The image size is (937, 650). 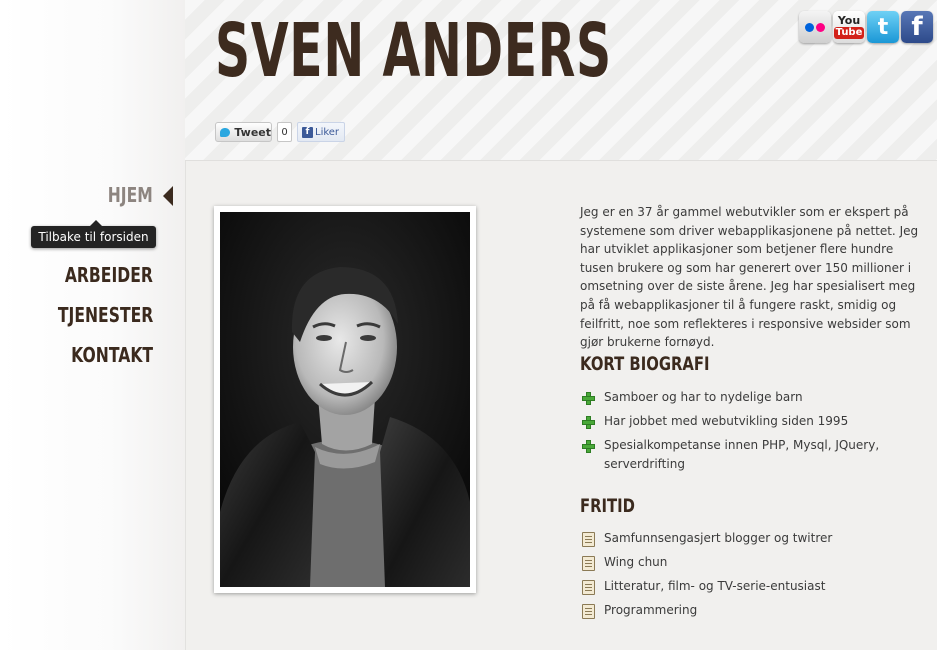 I want to click on tweet-button: Tweet, so click(x=243, y=132).